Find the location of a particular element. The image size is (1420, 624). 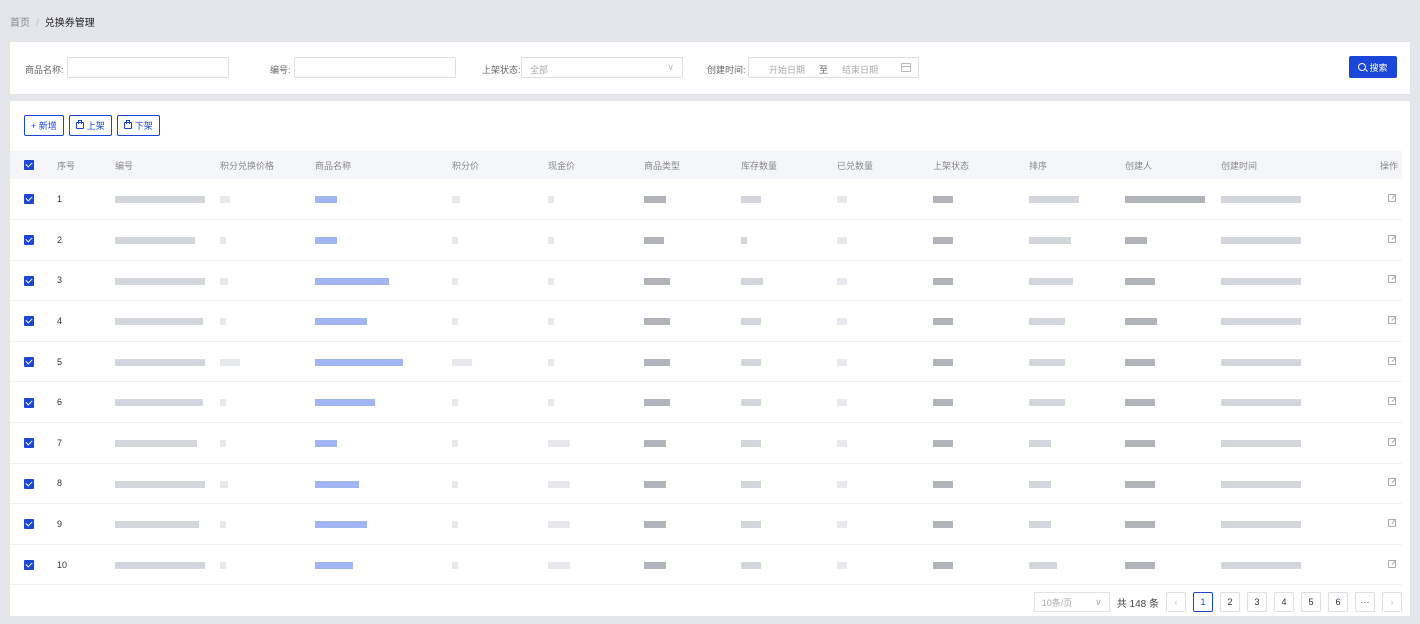

col-header-stock: 库存数量 is located at coordinates (759, 165).